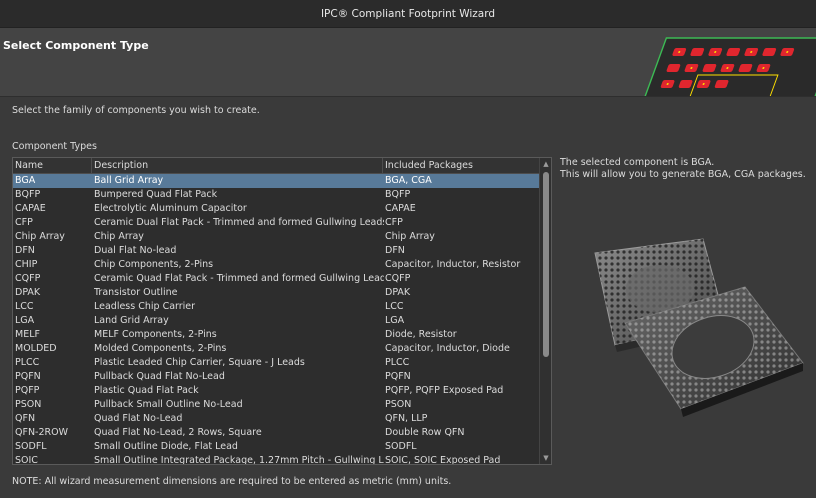 The width and height of the screenshot is (816, 498). What do you see at coordinates (276, 195) in the screenshot?
I see `table-row: BQFP Bumpered Quad Flat Pack BQFP` at bounding box center [276, 195].